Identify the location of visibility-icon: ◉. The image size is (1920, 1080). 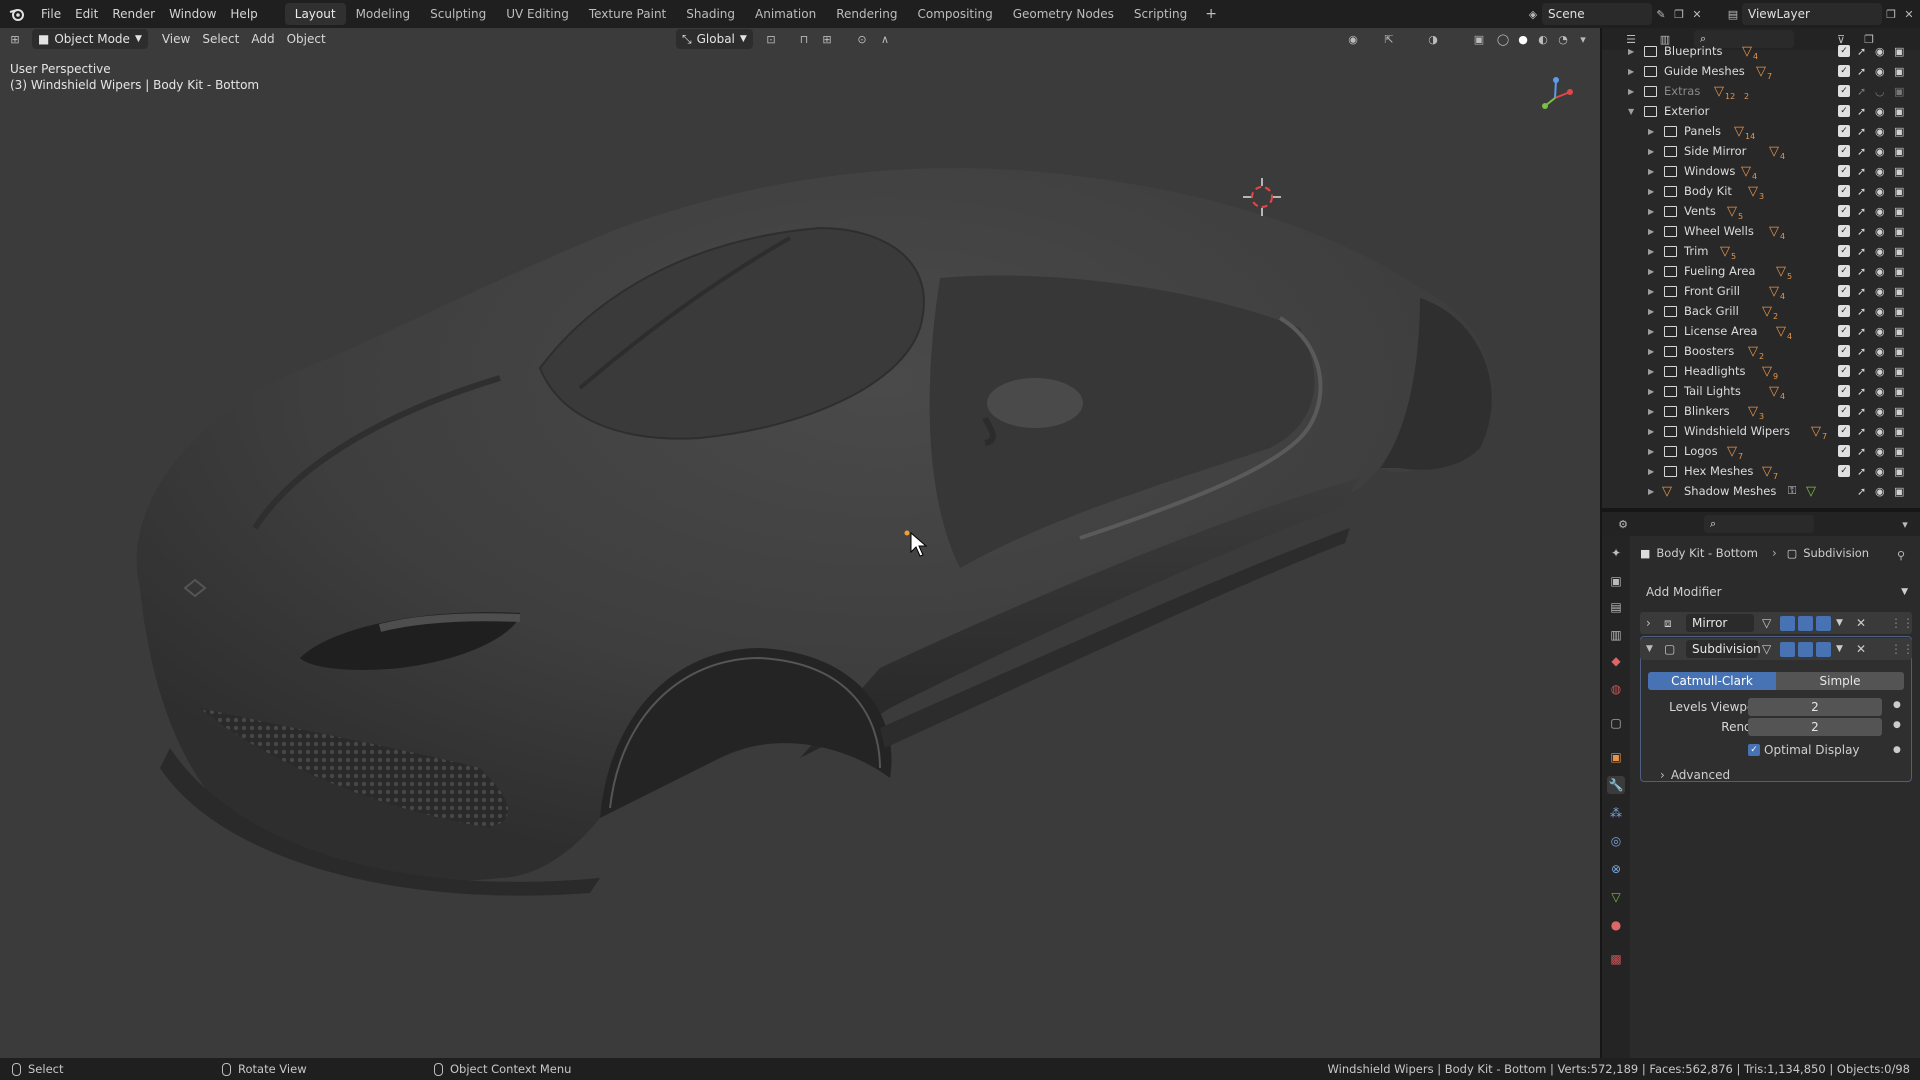
(1353, 39).